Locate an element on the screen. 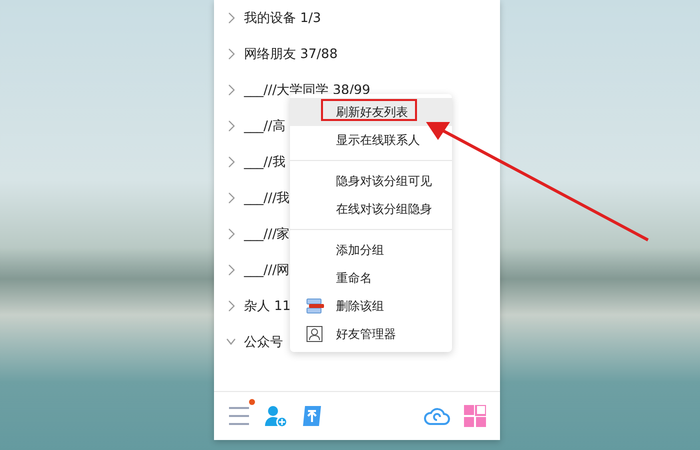 This screenshot has width=700, height=450. group-name: 公众号 is located at coordinates (263, 342).